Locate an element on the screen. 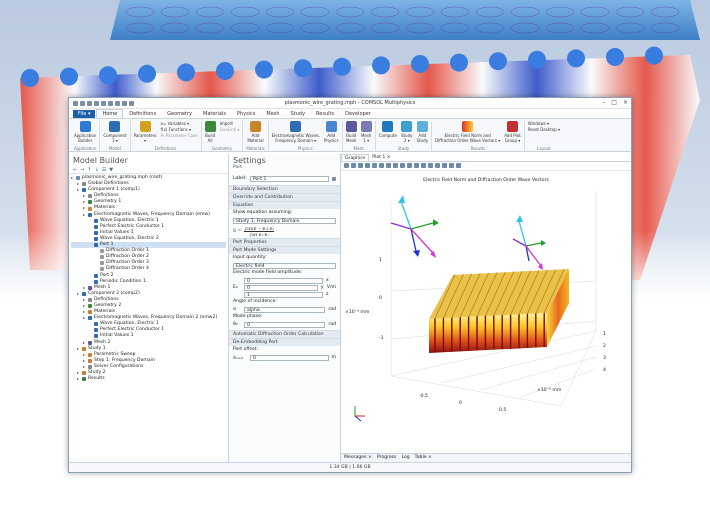 This screenshot has width=710, height=523. axis-x-label: x is located at coordinates (327, 280).